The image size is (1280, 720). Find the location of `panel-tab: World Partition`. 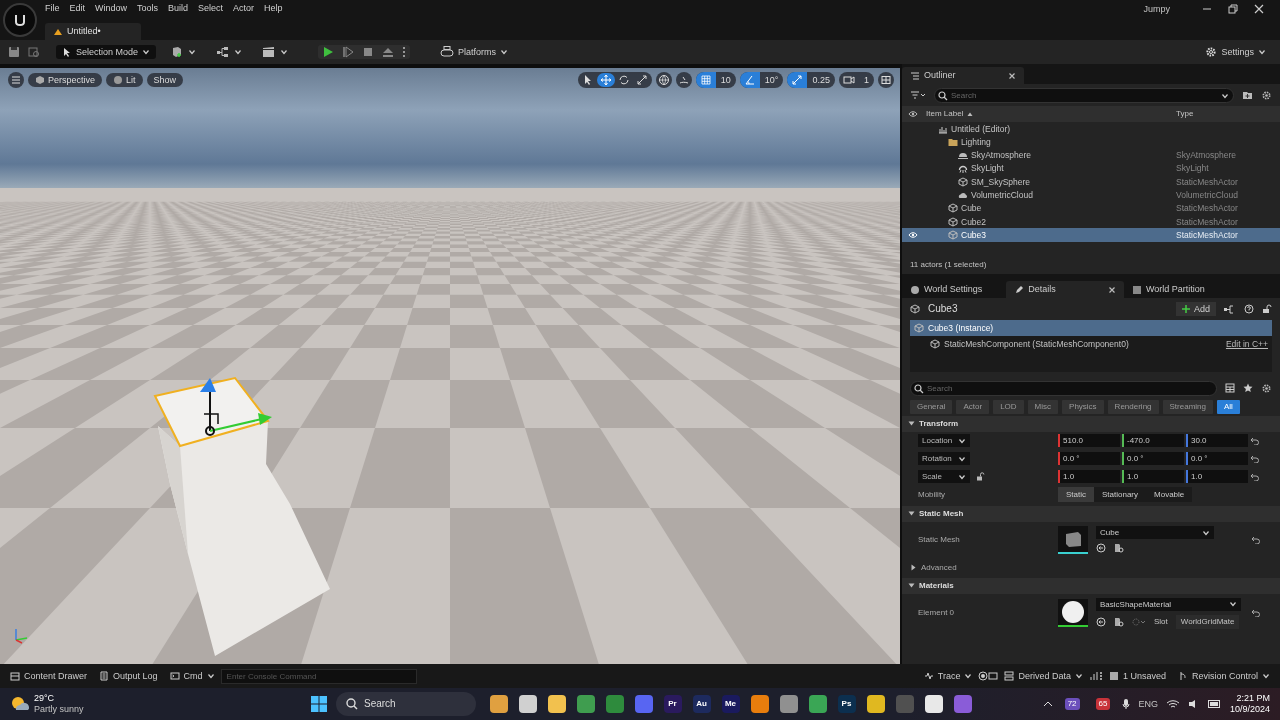

panel-tab: World Partition is located at coordinates (1176, 289).